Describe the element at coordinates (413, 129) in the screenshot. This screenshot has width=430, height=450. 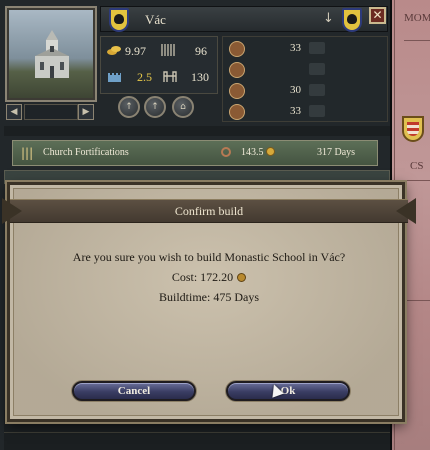
I see `map-coat-of-arms-icon` at that location.